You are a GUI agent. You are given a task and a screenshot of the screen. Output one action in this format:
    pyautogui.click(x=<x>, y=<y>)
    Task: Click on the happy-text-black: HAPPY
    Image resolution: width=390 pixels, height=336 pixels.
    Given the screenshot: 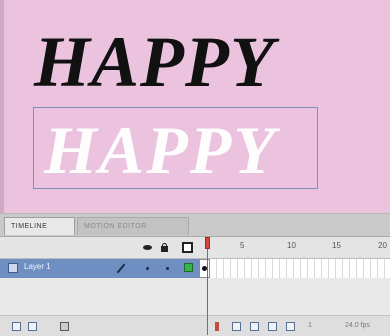 What is the action you would take?
    pyautogui.click(x=154, y=62)
    